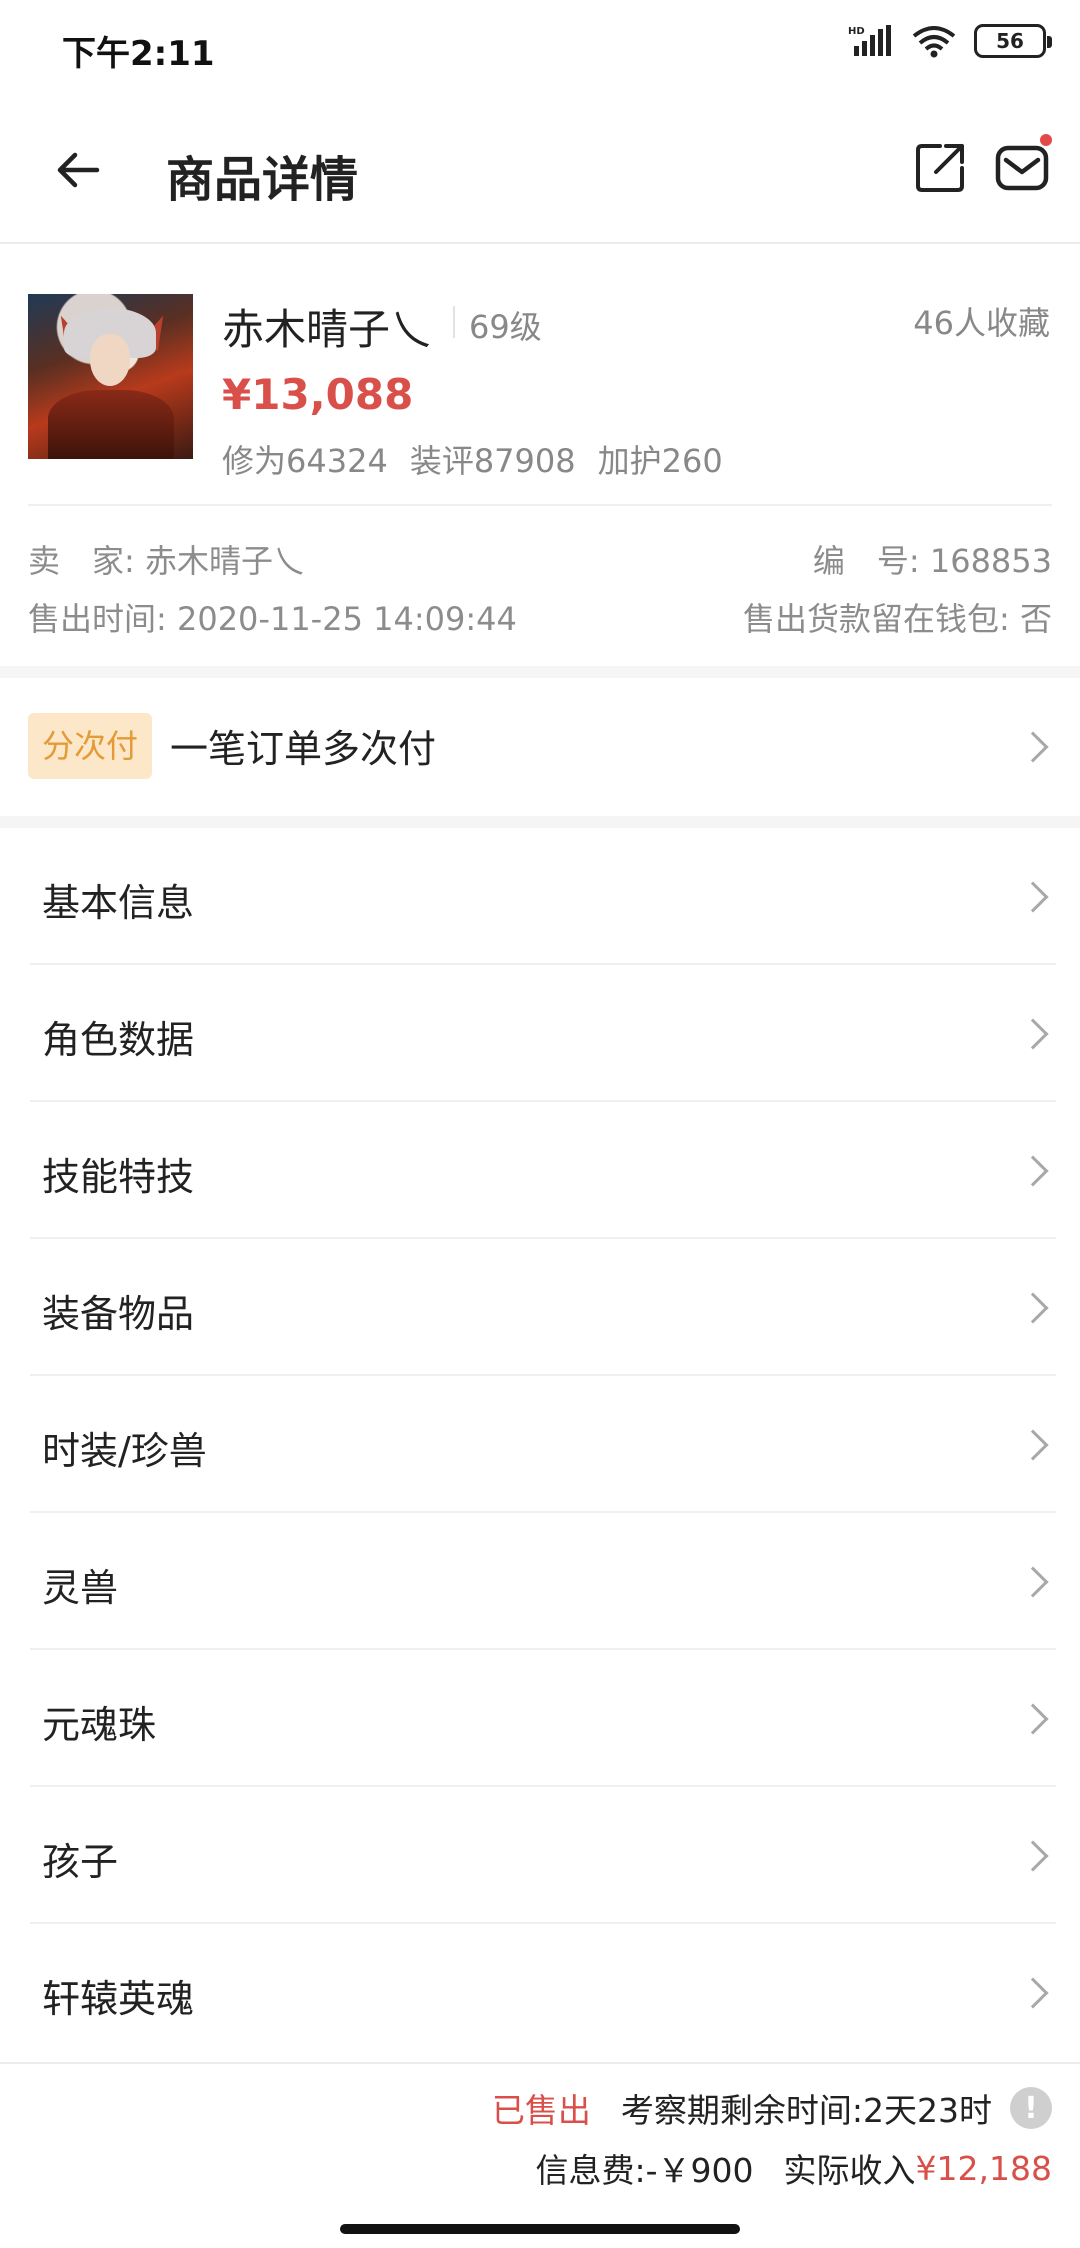 The image size is (1080, 2248). Describe the element at coordinates (540, 2229) in the screenshot. I see `home-indicator` at that location.